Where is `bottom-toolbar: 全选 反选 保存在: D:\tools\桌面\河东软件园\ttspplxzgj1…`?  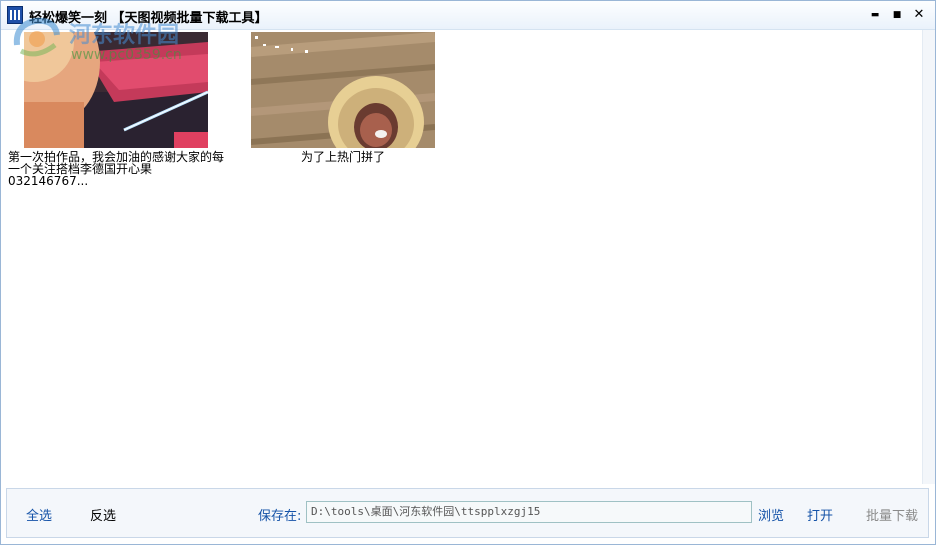 bottom-toolbar: 全选 反选 保存在: D:\tools\桌面\河东软件园\ttspplxzgj1… is located at coordinates (467, 513).